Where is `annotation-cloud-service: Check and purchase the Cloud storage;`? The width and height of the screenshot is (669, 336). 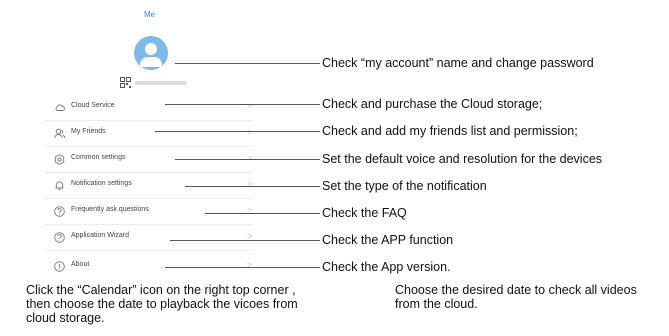
annotation-cloud-service: Check and purchase the Cloud storage; is located at coordinates (432, 104).